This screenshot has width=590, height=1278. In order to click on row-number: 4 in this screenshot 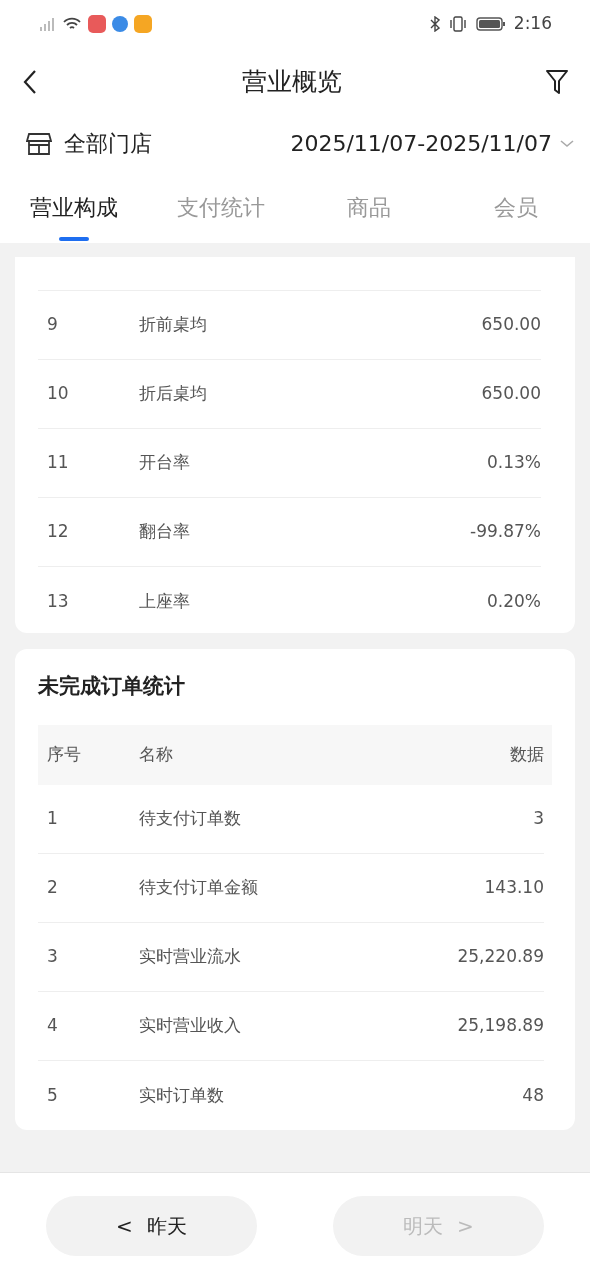, I will do `click(52, 1026)`.